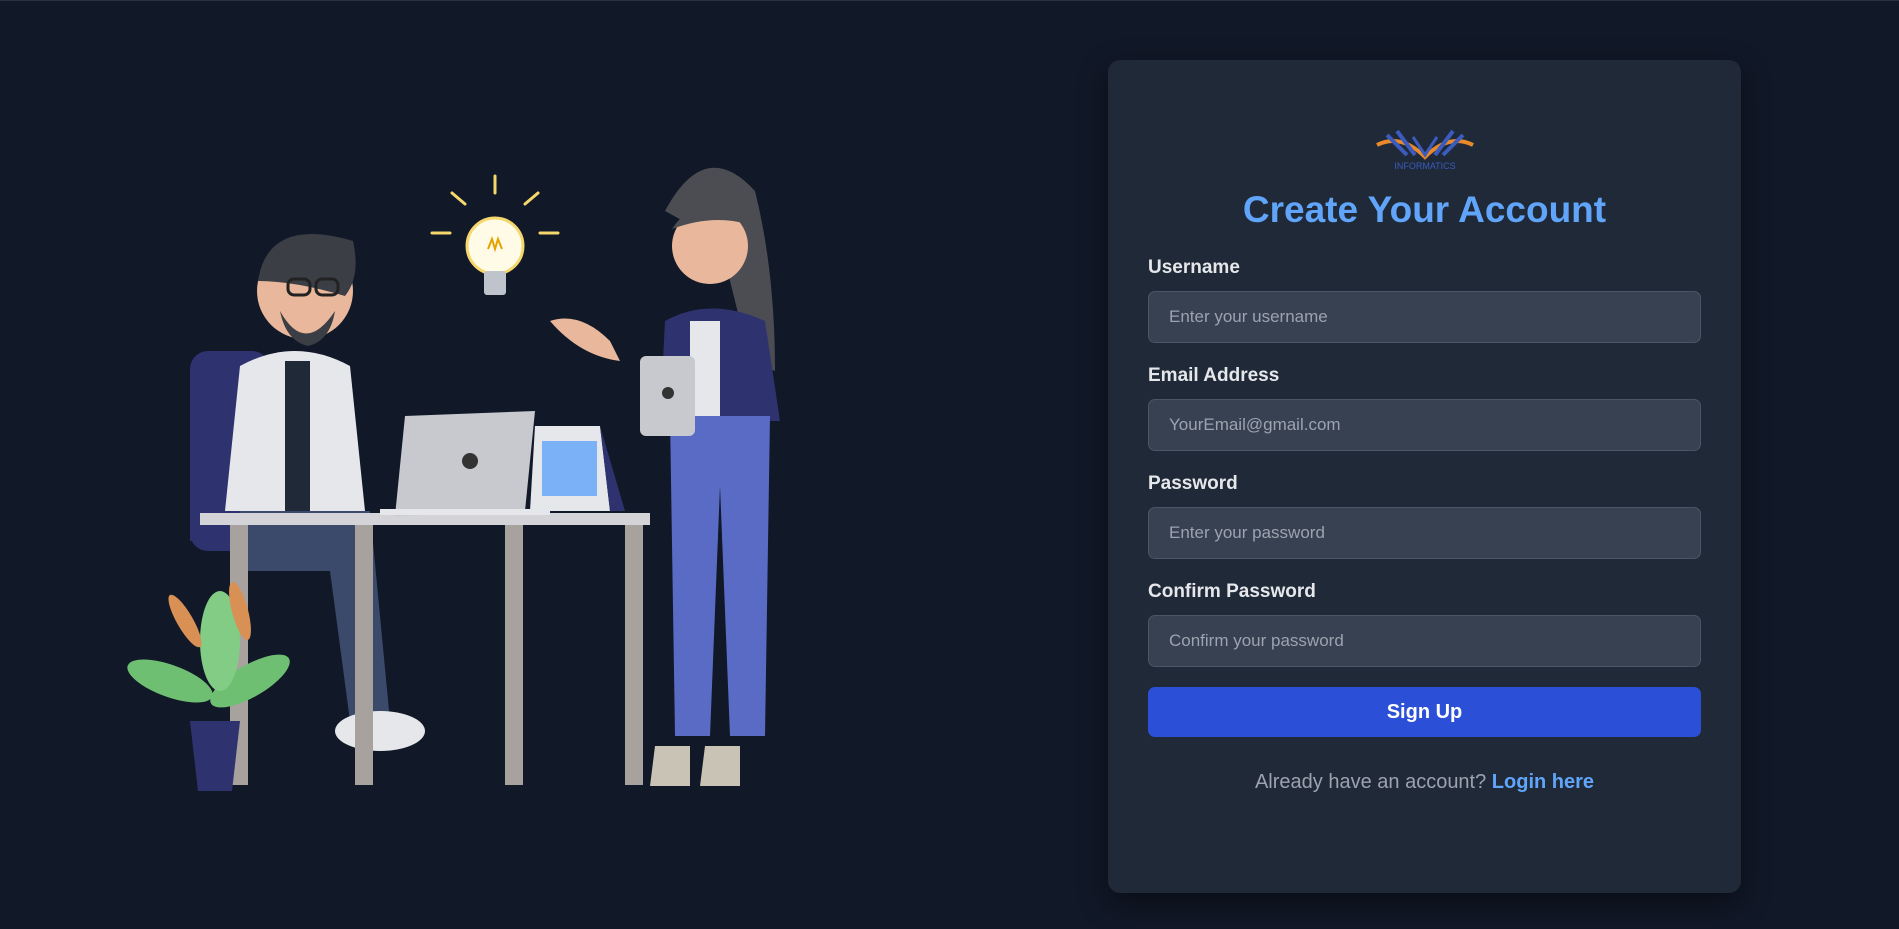  Describe the element at coordinates (1424, 712) in the screenshot. I see `sign-up-button: Sign Up` at that location.